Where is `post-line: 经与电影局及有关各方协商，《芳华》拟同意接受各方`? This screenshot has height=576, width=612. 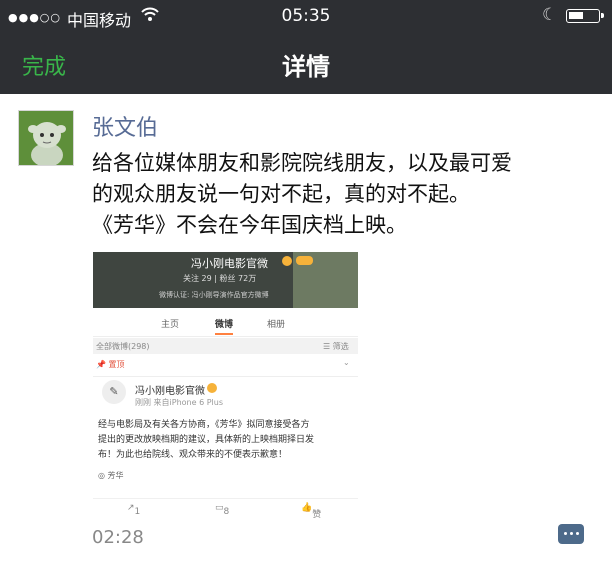
post-line: 经与电影局及有关各方协商，《芳华》拟同意接受各方 is located at coordinates (204, 425).